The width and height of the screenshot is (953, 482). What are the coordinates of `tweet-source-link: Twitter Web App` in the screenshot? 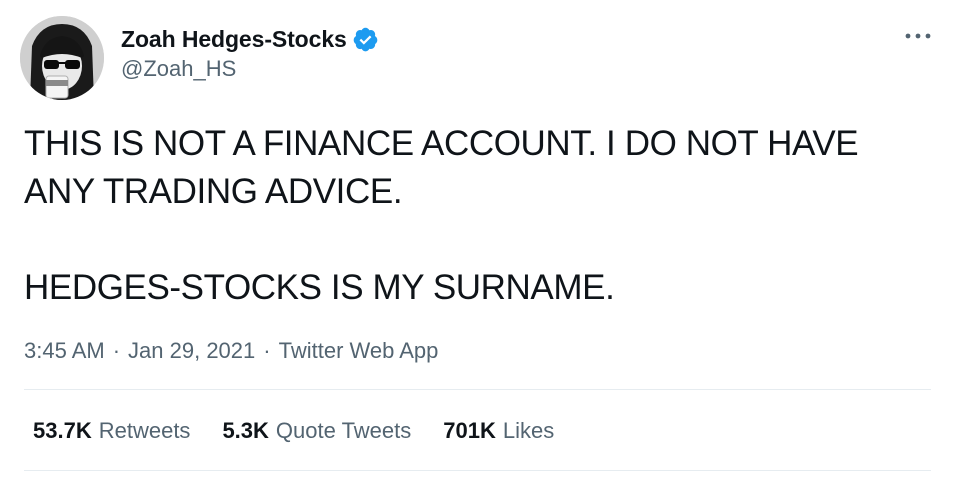 It's located at (359, 351).